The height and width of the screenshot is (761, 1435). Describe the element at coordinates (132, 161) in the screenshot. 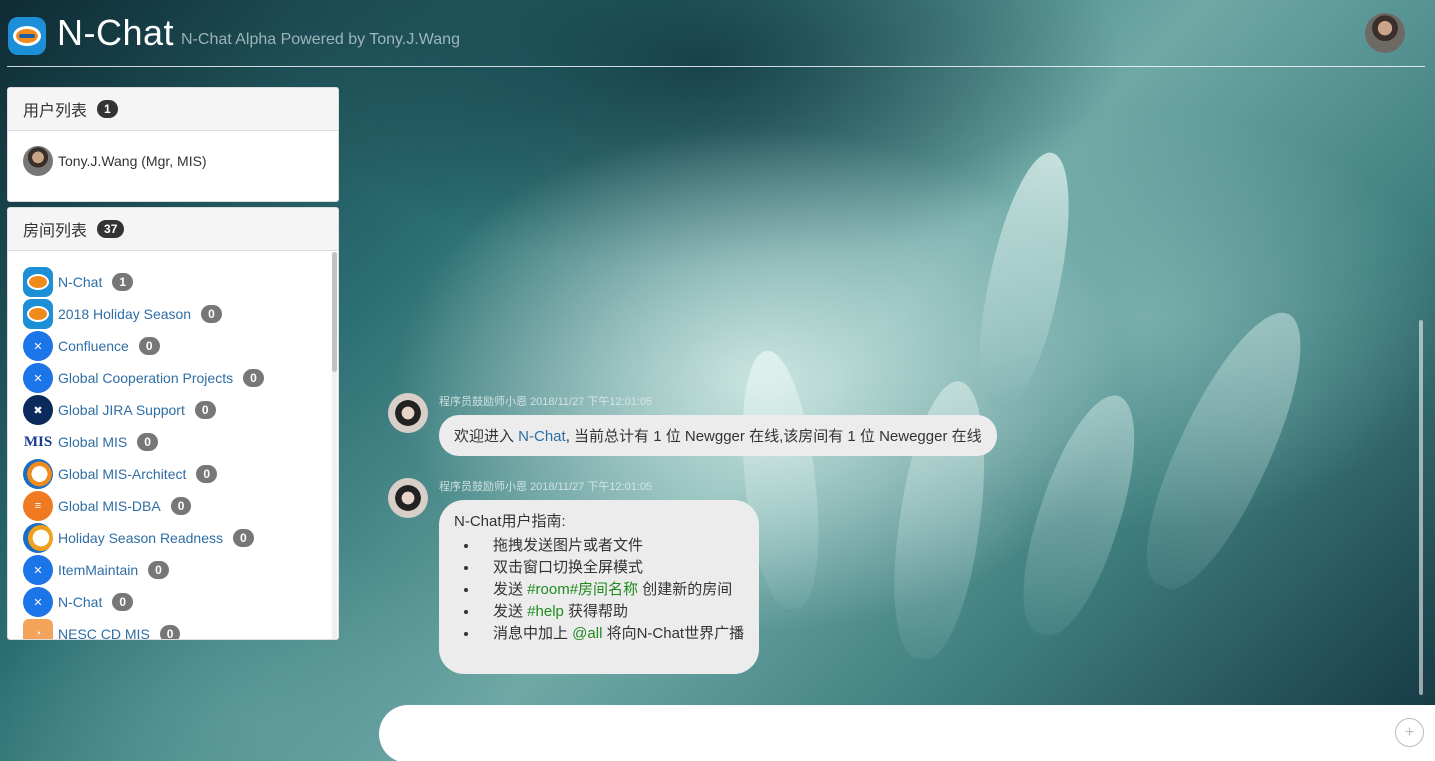

I see `user-name: Tony.J.Wang (Mgr, MIS)` at that location.